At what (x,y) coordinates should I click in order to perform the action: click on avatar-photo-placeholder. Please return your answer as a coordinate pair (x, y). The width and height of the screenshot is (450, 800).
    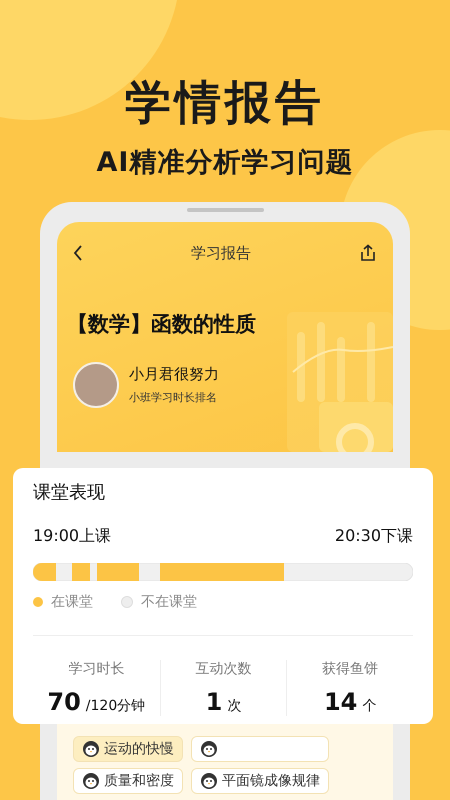
    Looking at the image, I should click on (96, 385).